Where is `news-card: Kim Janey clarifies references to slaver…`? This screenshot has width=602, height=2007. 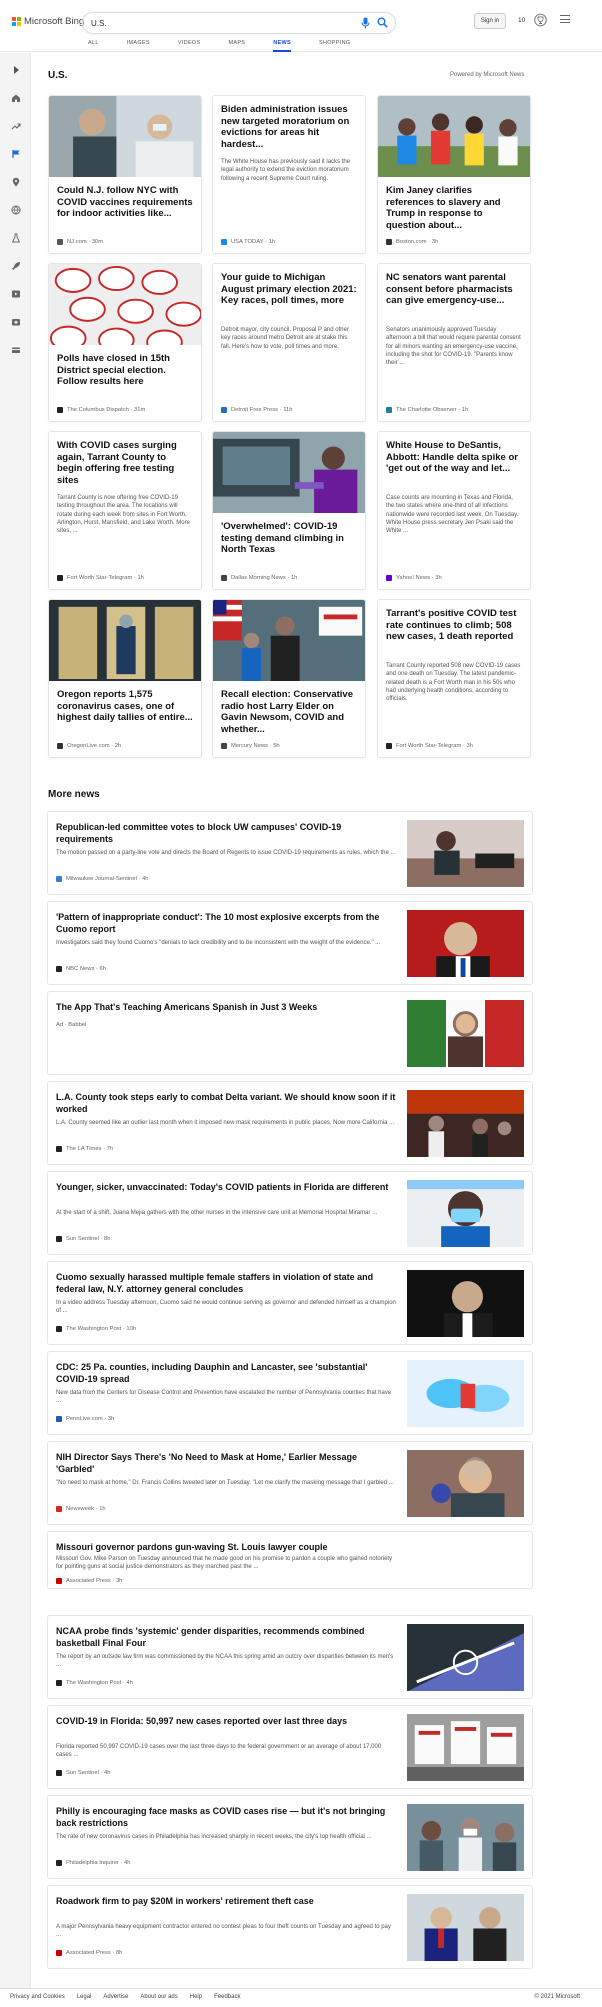 news-card: Kim Janey clarifies references to slaver… is located at coordinates (454, 174).